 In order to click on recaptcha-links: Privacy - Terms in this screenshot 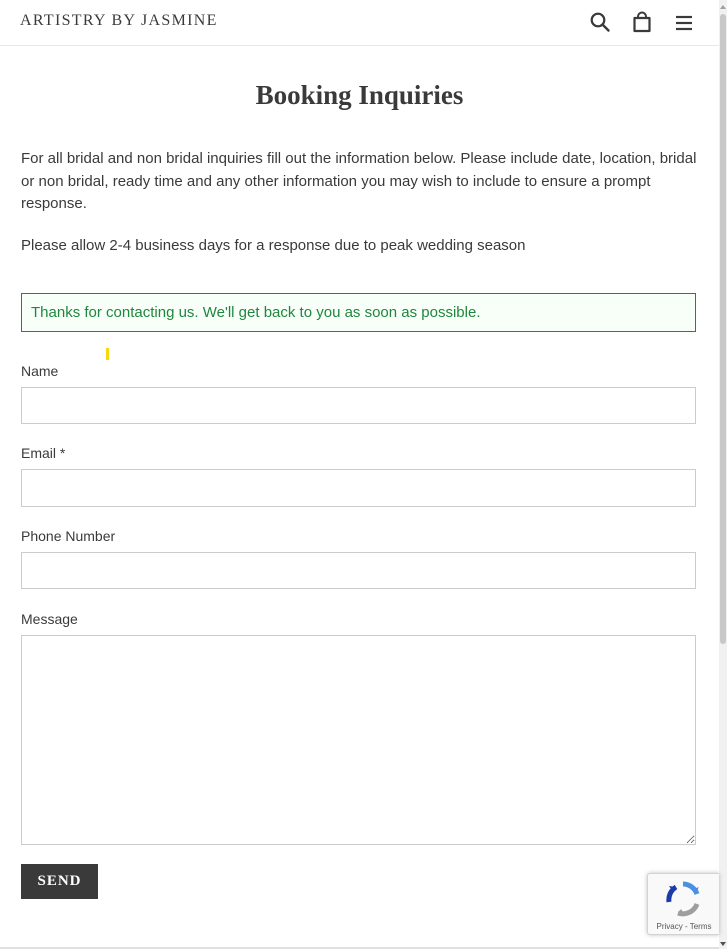, I will do `click(684, 926)`.